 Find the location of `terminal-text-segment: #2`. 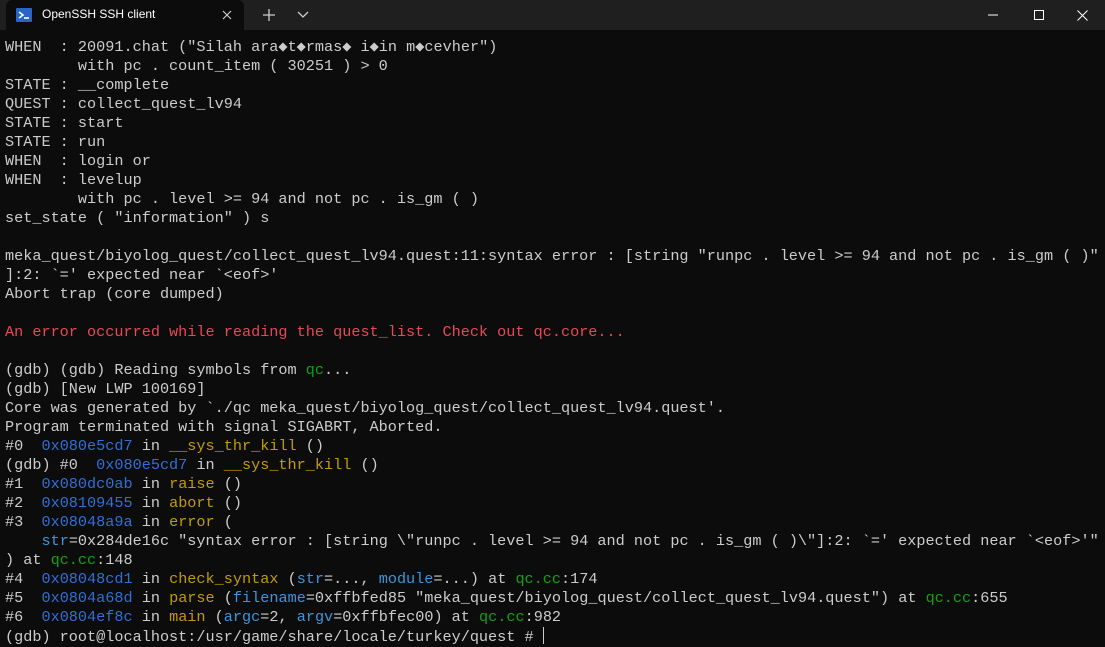

terminal-text-segment: #2 is located at coordinates (23, 503).